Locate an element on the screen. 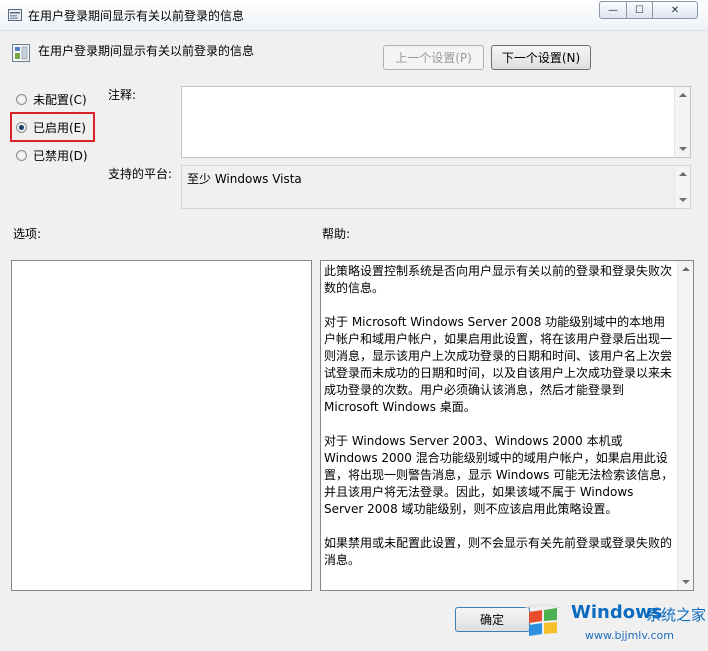 The image size is (708, 651). window-title: 在用户登录期间显示有关以前登录的信息 is located at coordinates (136, 16).